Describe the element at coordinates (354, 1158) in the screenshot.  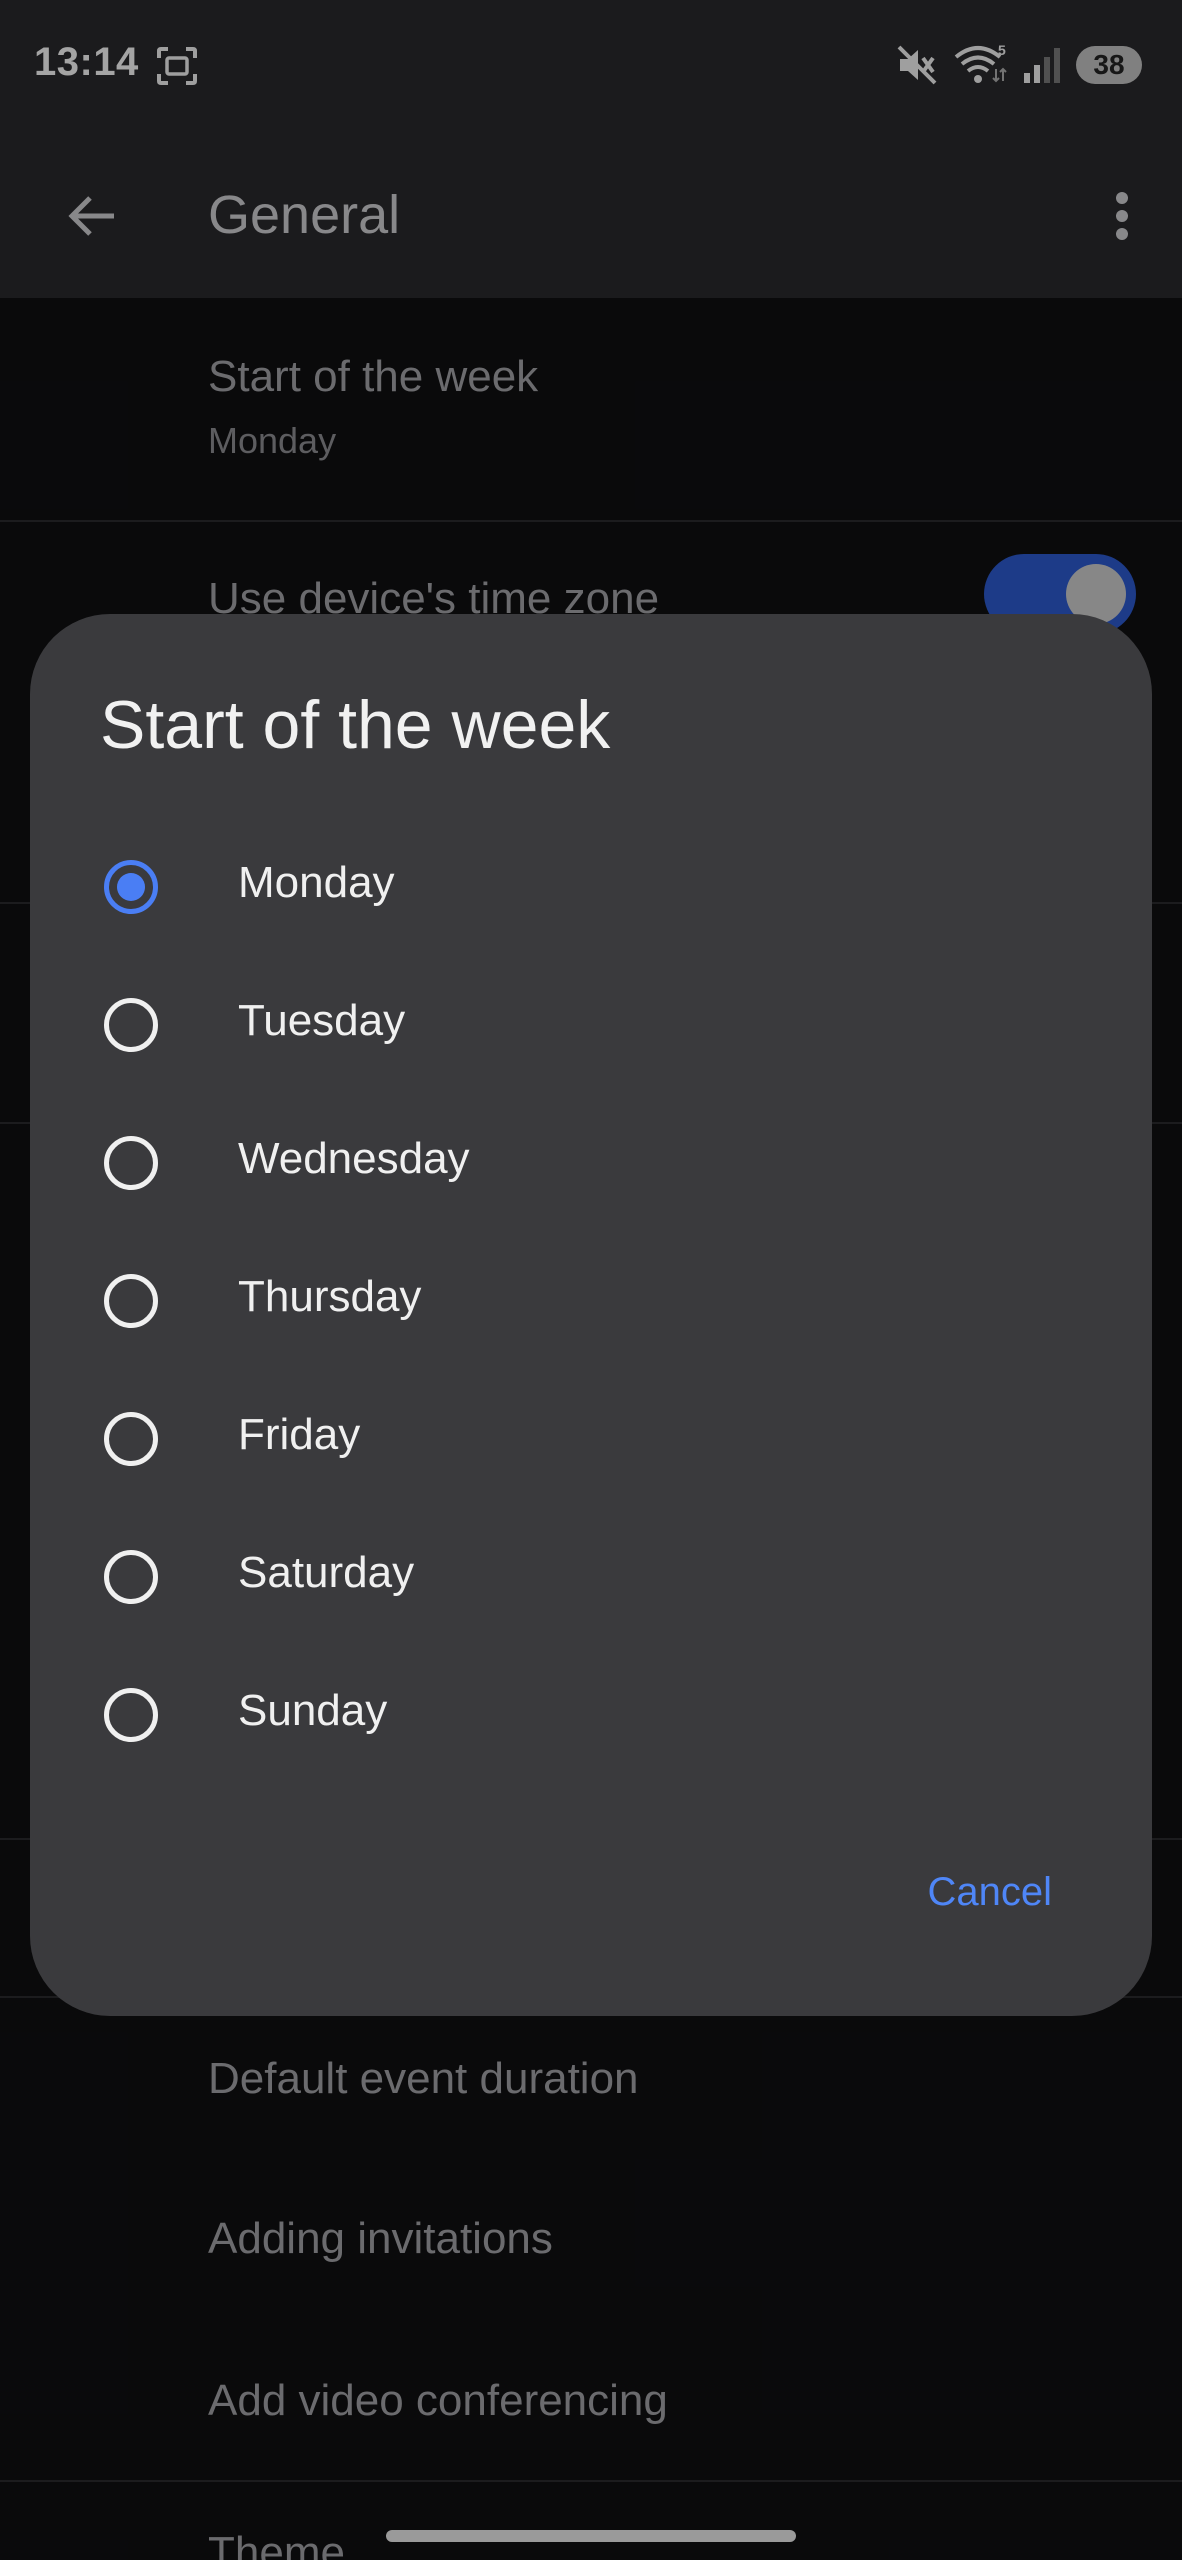
I see `option-label: Wednesday` at that location.